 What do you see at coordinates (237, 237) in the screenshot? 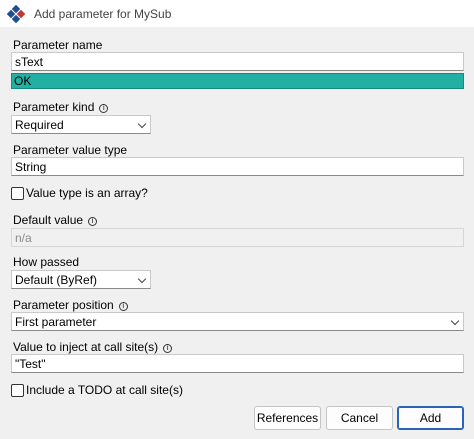
I see `default-value-input: n/a` at bounding box center [237, 237].